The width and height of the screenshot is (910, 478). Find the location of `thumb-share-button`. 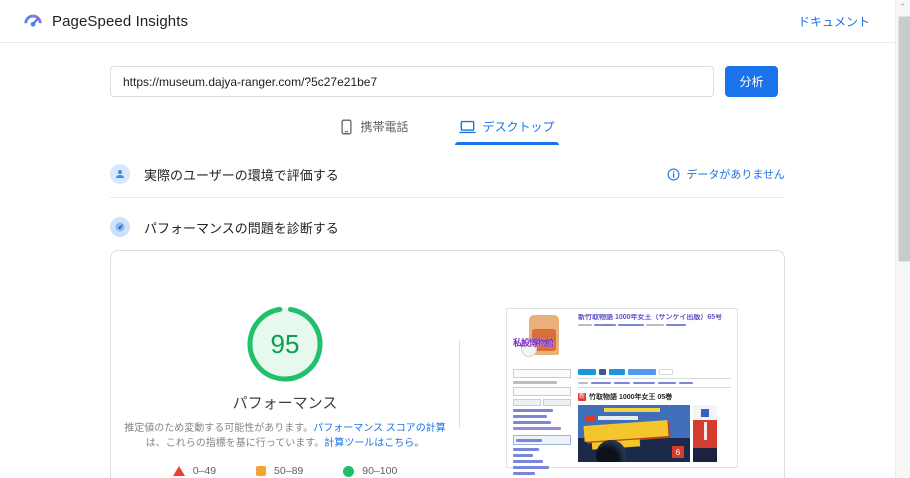

thumb-share-button is located at coordinates (617, 371).